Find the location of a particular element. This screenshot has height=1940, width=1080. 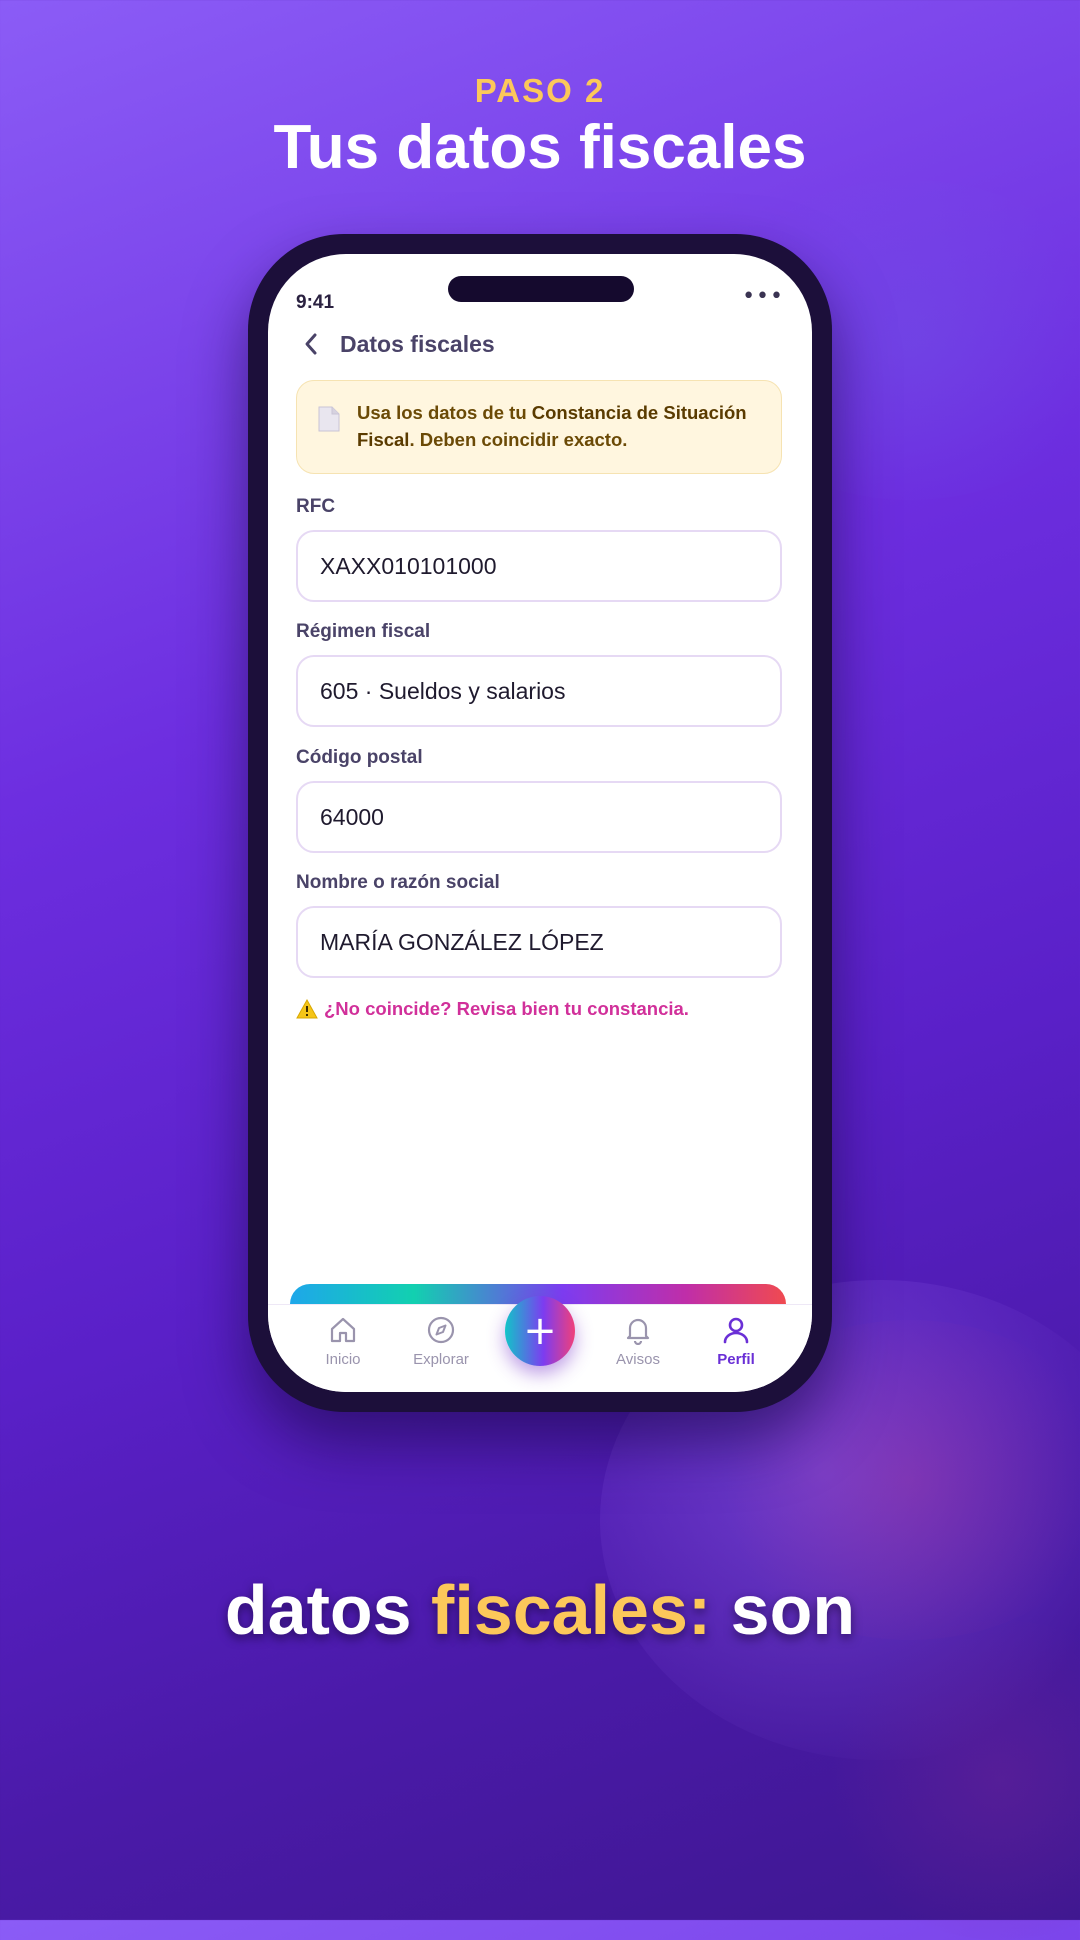

bell-icon is located at coordinates (638, 1331).